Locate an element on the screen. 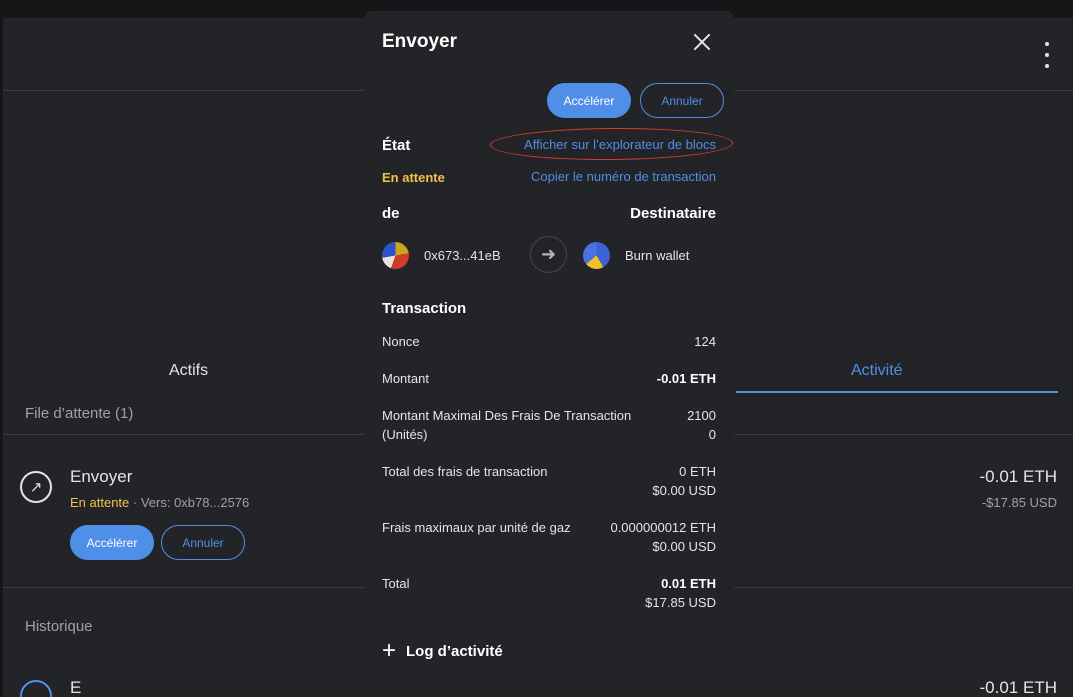  max-fee-units-label-line1: Montant Maximal Des Frais De Transaction is located at coordinates (507, 415).